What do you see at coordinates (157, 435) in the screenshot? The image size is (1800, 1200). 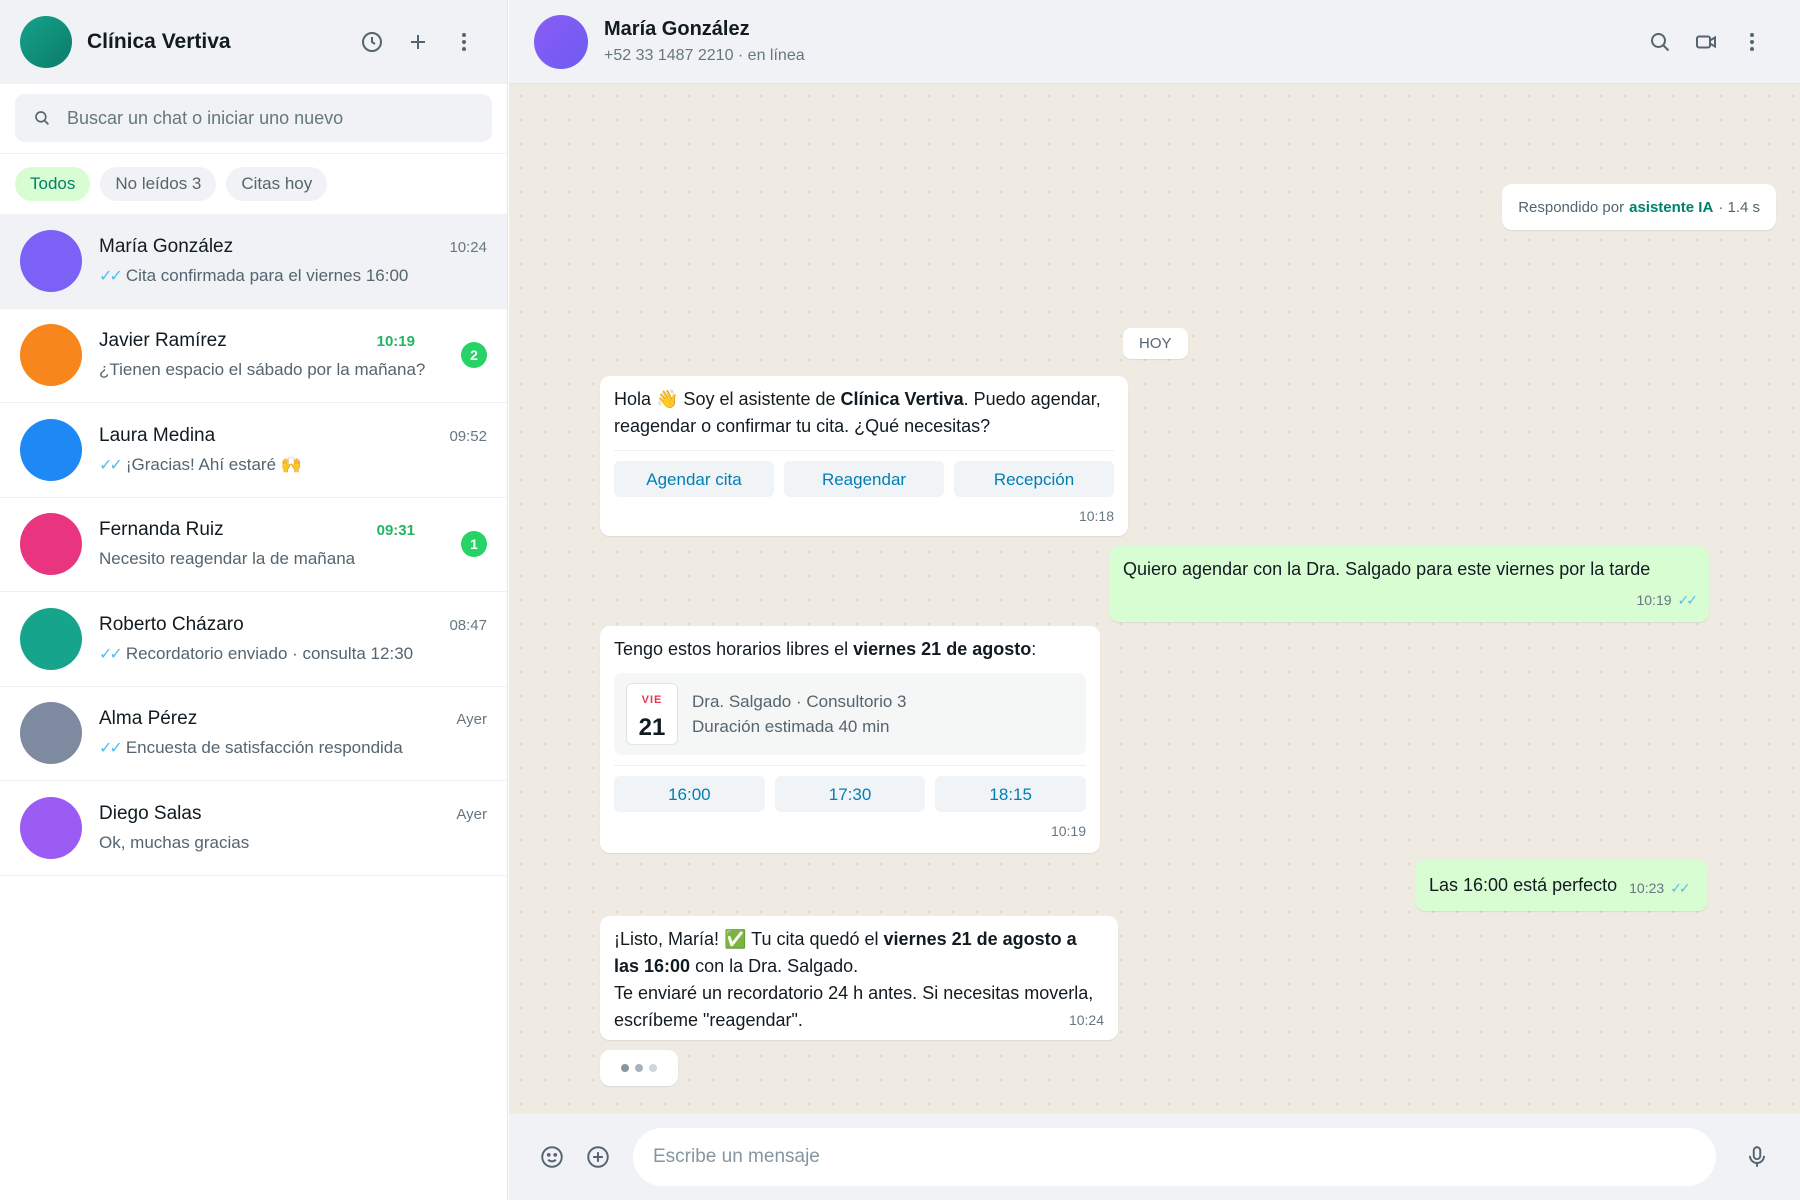 I see `chat-name: Laura Medina` at bounding box center [157, 435].